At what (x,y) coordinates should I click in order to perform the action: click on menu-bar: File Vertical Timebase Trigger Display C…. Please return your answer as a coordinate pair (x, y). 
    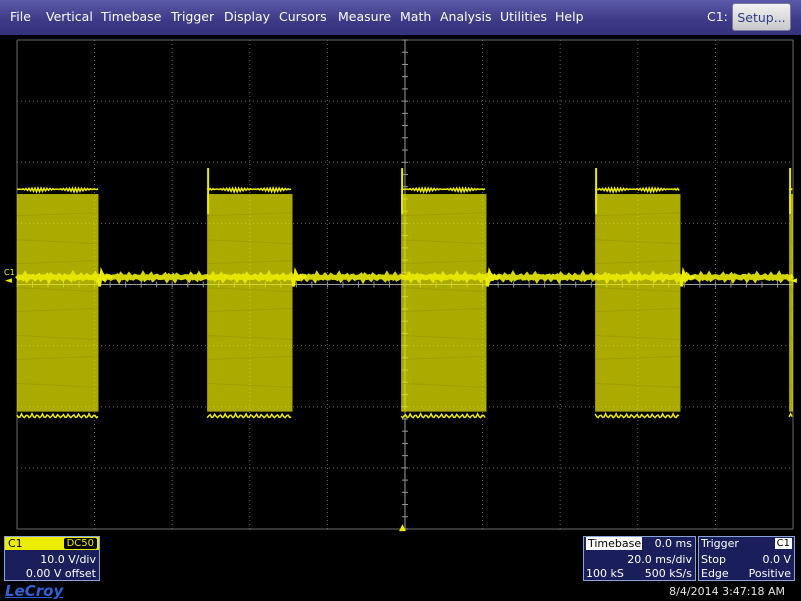
    Looking at the image, I should click on (400, 17).